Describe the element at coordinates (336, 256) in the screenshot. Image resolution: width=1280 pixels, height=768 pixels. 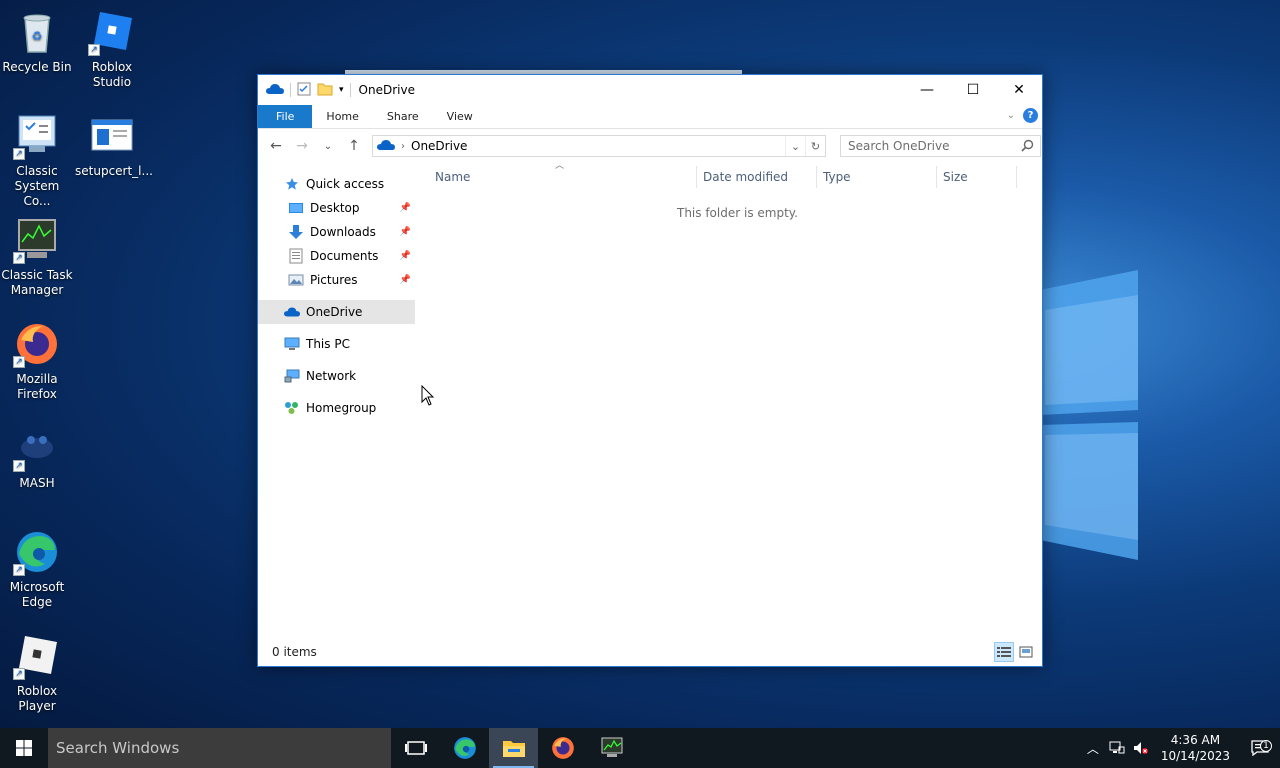
I see `nav-item-documents: Documents 📌` at that location.